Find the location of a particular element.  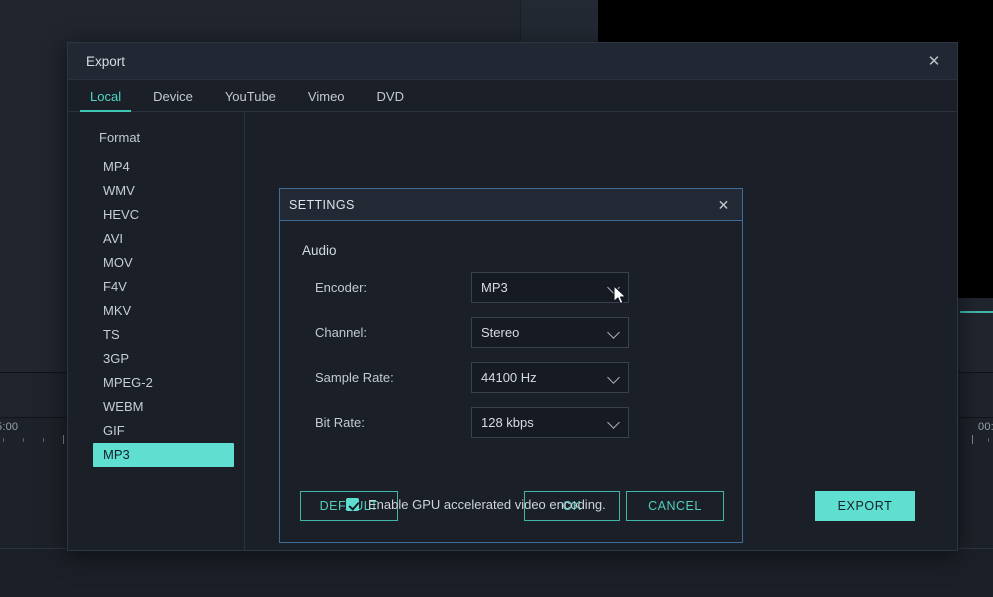

settings-title: SETTINGS is located at coordinates (322, 204).